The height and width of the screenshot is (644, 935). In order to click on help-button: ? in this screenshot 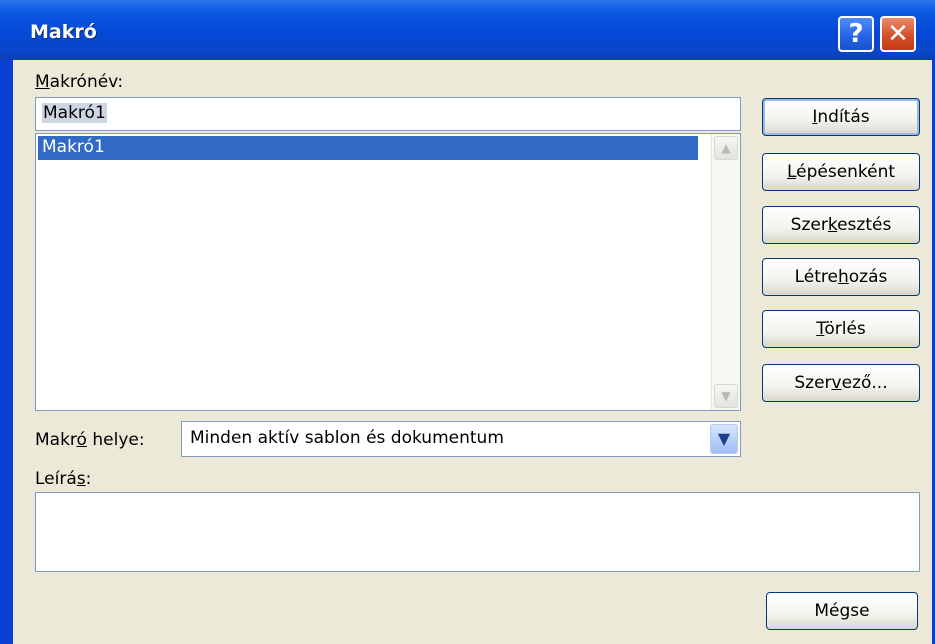, I will do `click(856, 34)`.